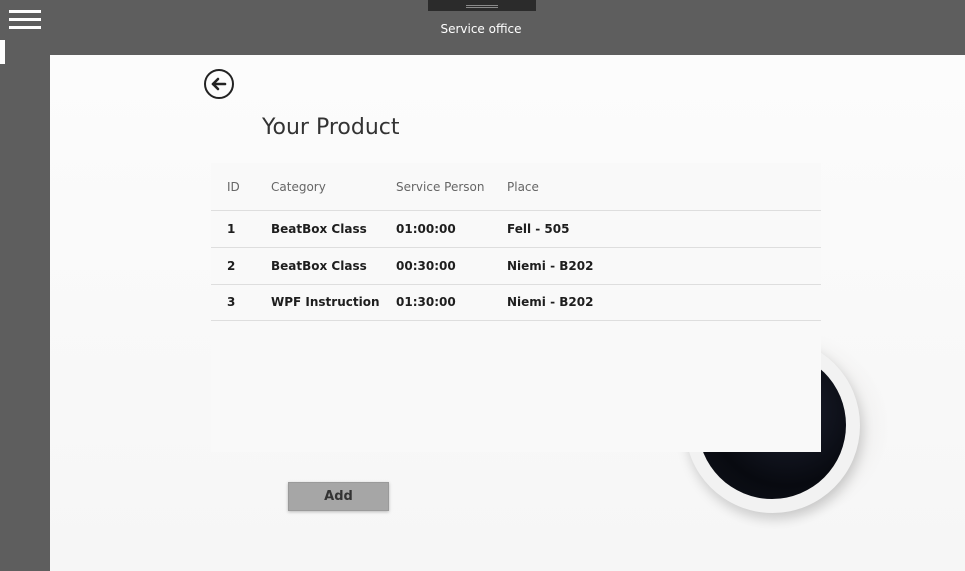 Image resolution: width=965 pixels, height=571 pixels. I want to click on column-header-service-person: Service Person, so click(440, 187).